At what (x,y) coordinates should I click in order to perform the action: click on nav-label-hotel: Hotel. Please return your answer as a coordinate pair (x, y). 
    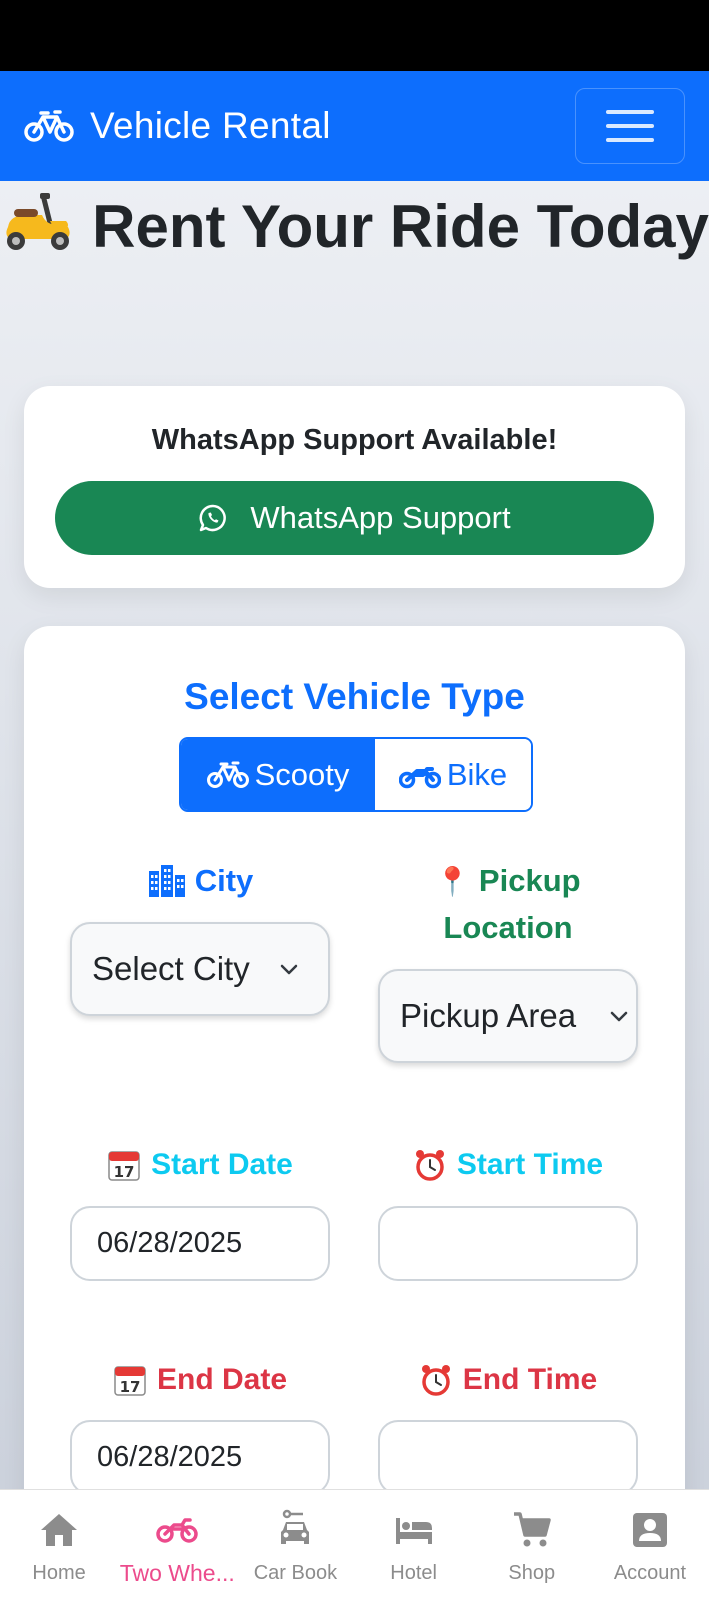
    Looking at the image, I should click on (413, 1573).